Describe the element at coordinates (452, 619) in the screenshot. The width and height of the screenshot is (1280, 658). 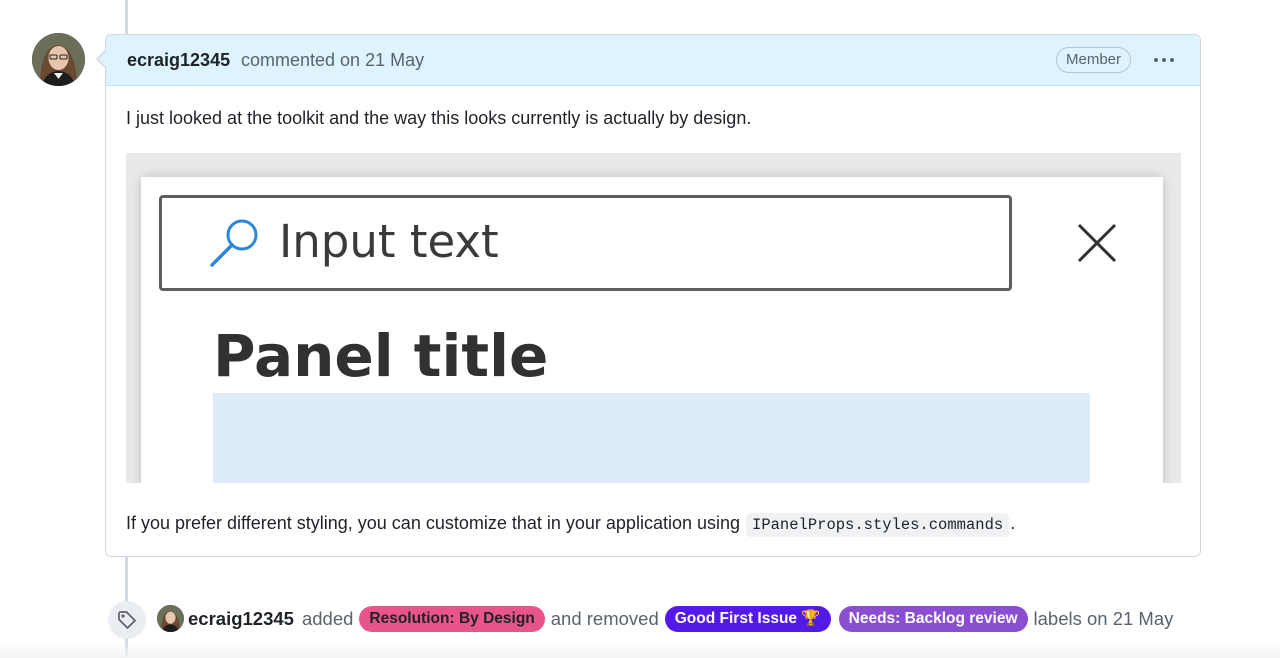
I see `label-resolution-by-design: Resolution: By Design` at that location.